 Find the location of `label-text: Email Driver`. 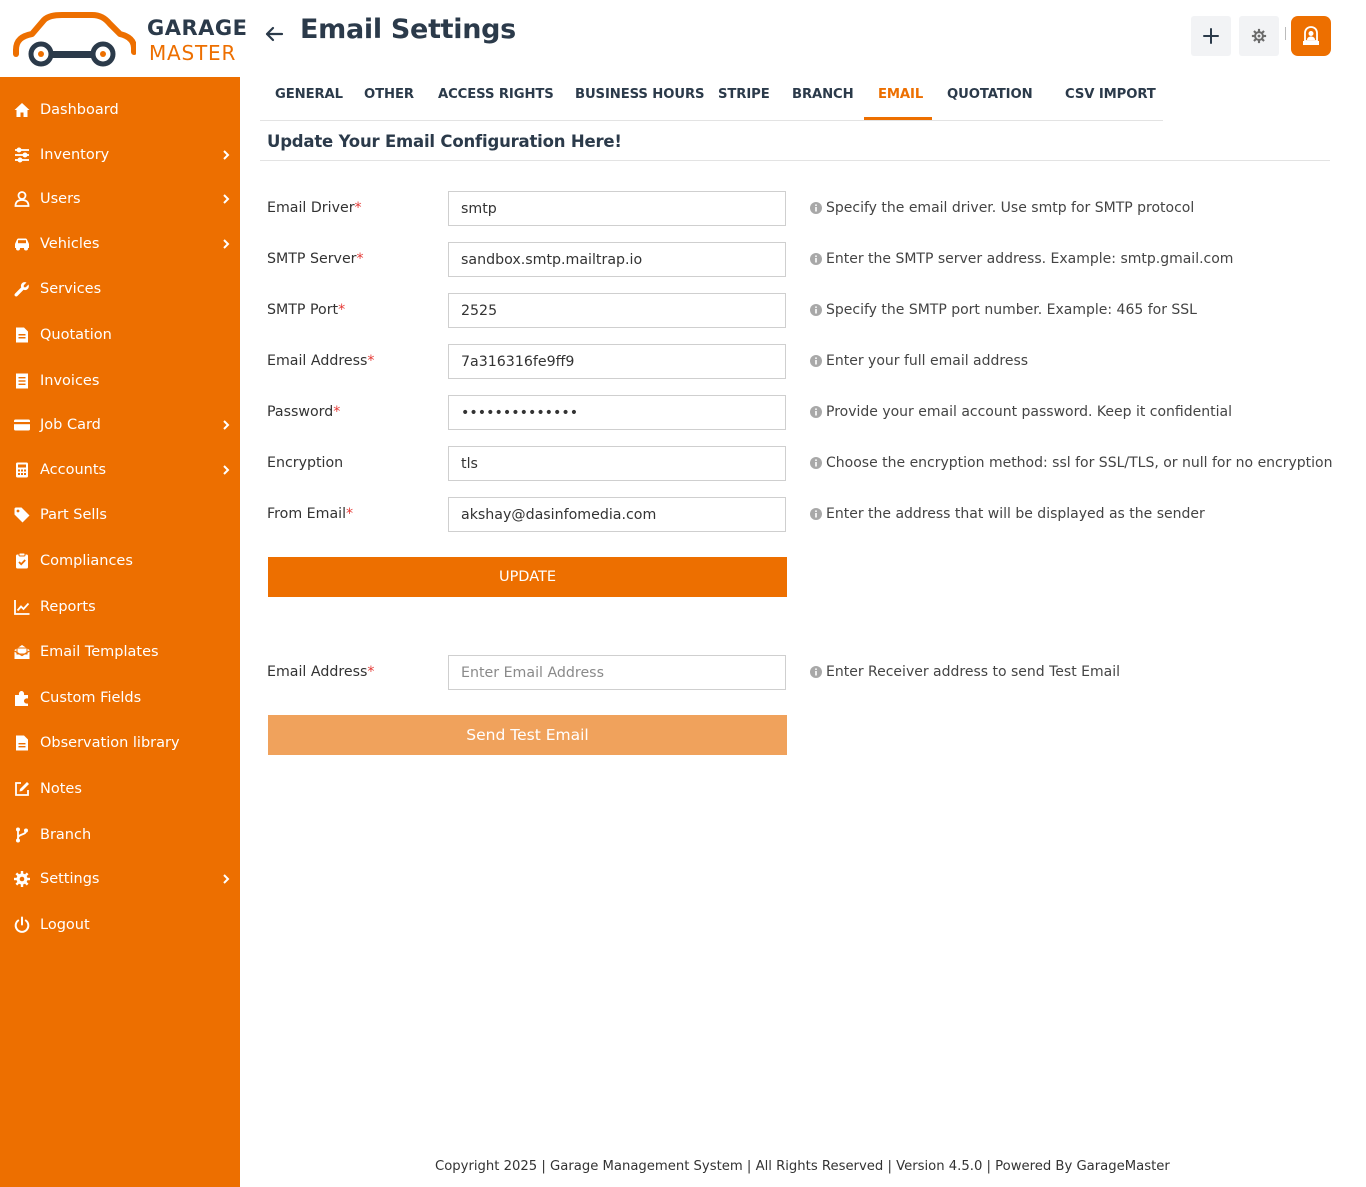

label-text: Email Driver is located at coordinates (311, 208).